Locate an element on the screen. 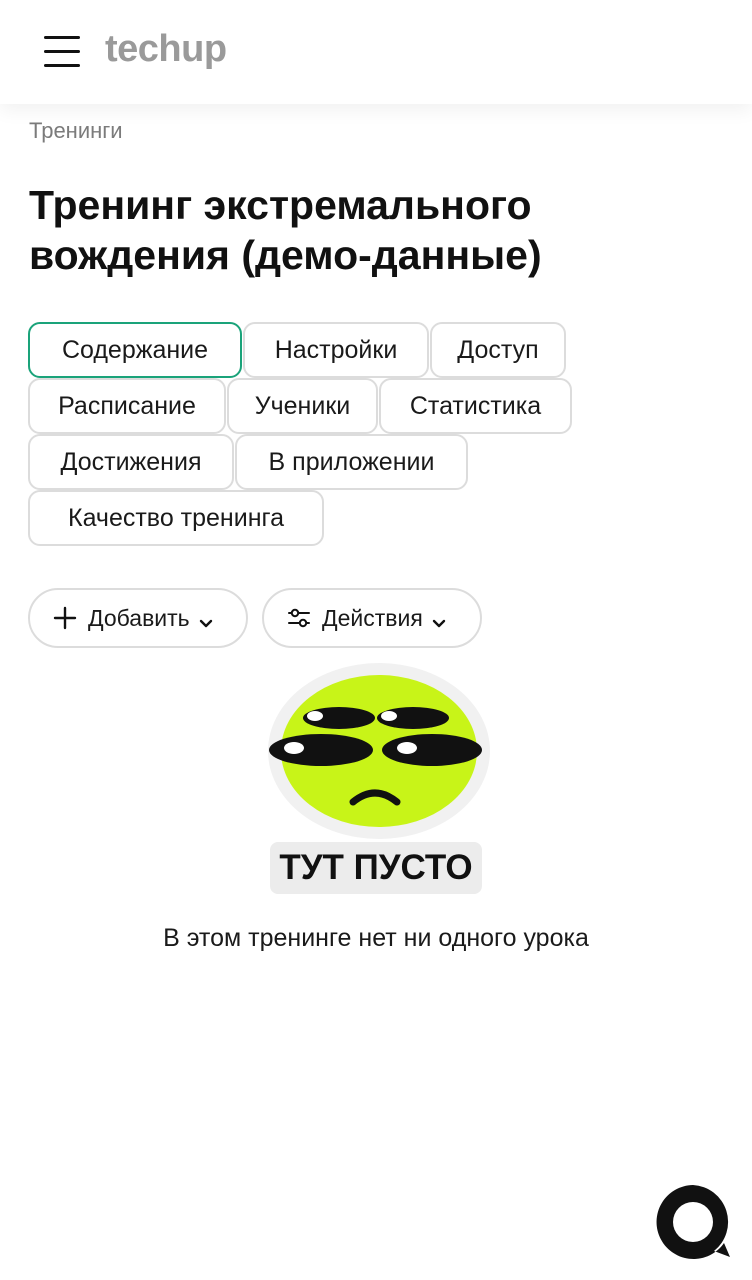 This screenshot has width=752, height=1280. add-button-label: Добавить is located at coordinates (139, 617).